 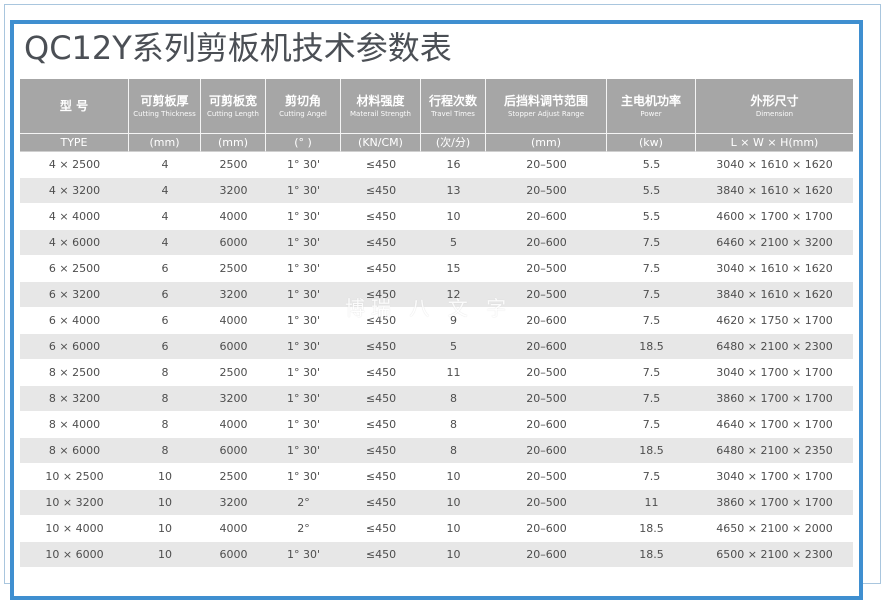 I want to click on unit-stopper-range: (mm), so click(x=546, y=142).